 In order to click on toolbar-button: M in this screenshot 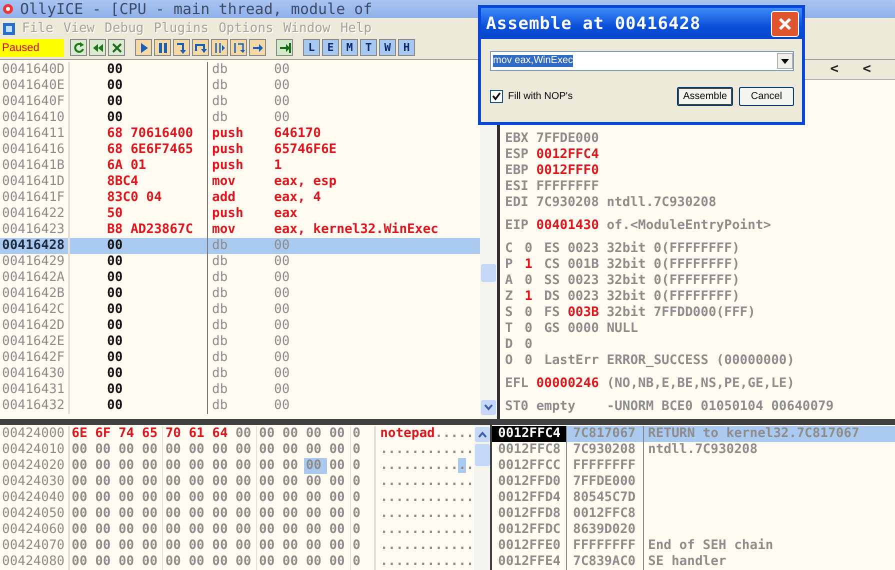, I will do `click(349, 47)`.